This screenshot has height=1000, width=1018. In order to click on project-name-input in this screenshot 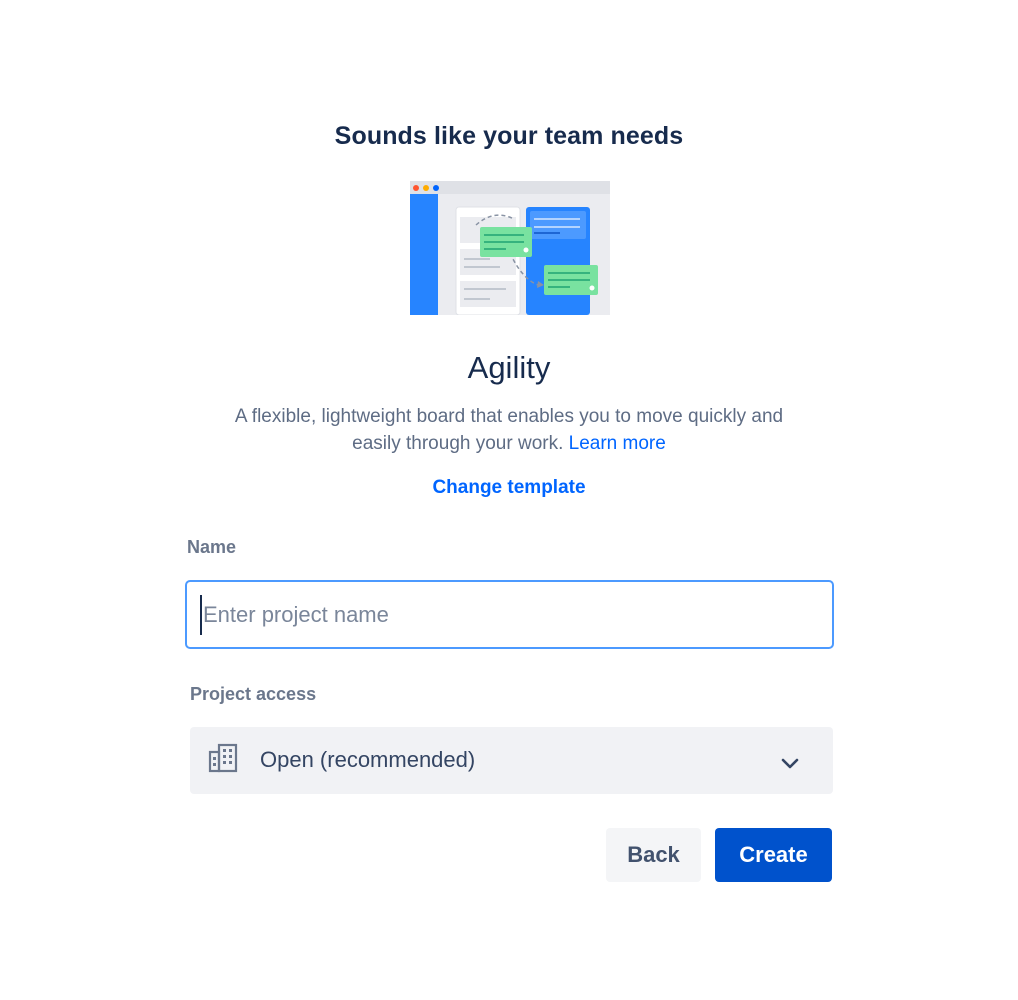, I will do `click(509, 614)`.